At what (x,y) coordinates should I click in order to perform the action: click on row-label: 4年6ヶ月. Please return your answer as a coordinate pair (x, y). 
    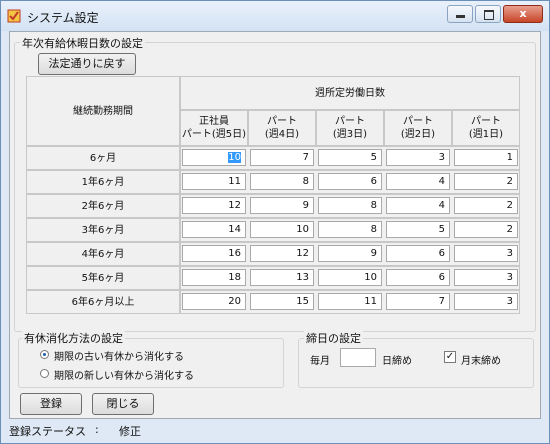
    Looking at the image, I should click on (103, 254).